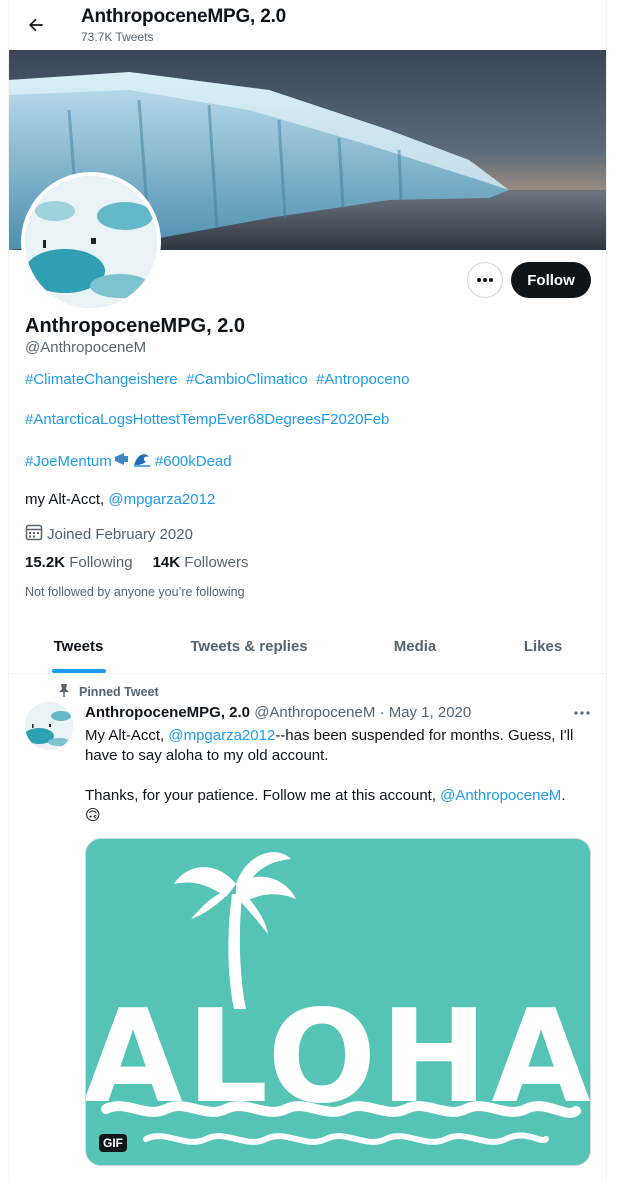 The image size is (617, 1181). Describe the element at coordinates (68, 461) in the screenshot. I see `hashtag-link: #JoeMentum` at that location.